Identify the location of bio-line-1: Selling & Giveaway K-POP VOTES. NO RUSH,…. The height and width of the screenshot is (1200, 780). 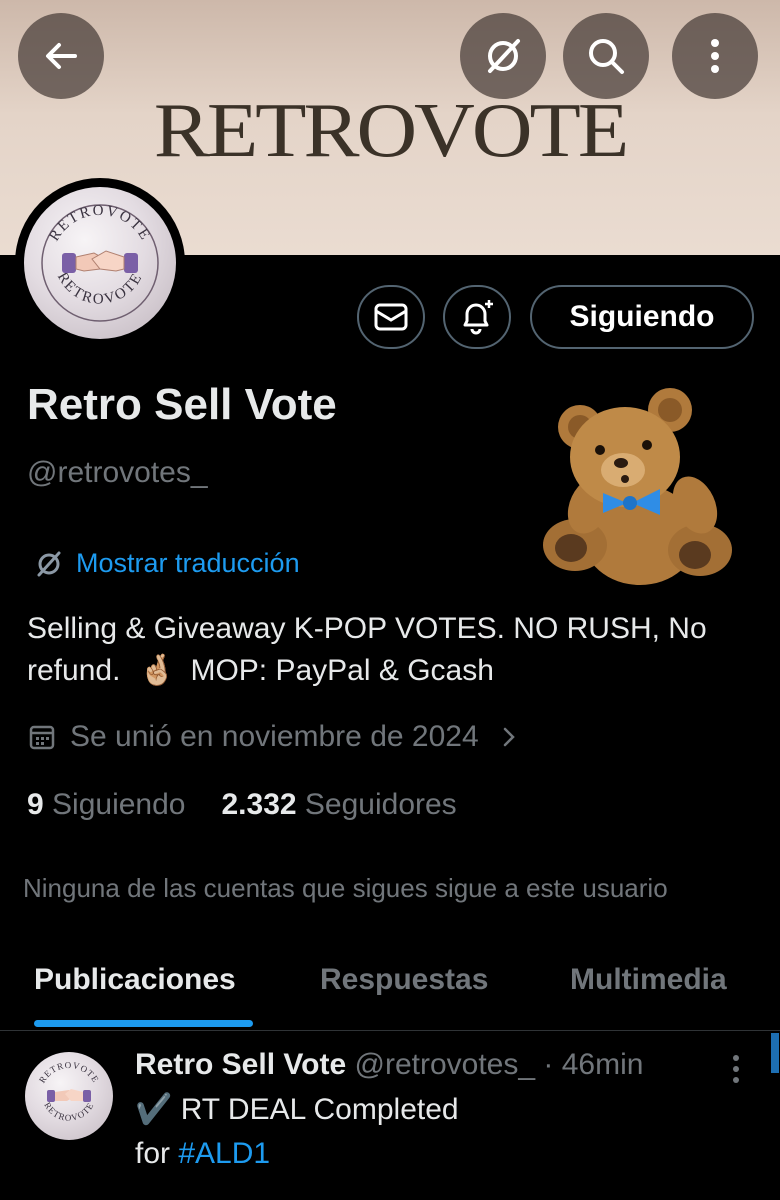
(367, 628).